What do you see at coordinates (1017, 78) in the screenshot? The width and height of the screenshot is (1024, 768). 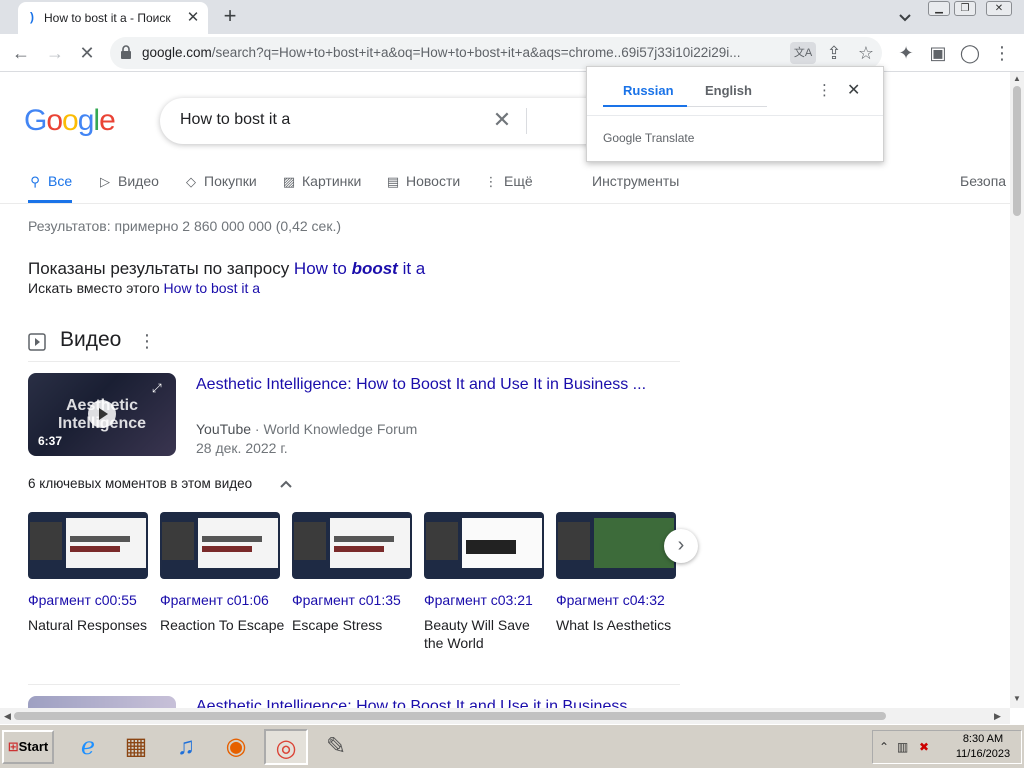 I see `scroll-up-icon: ▲` at bounding box center [1017, 78].